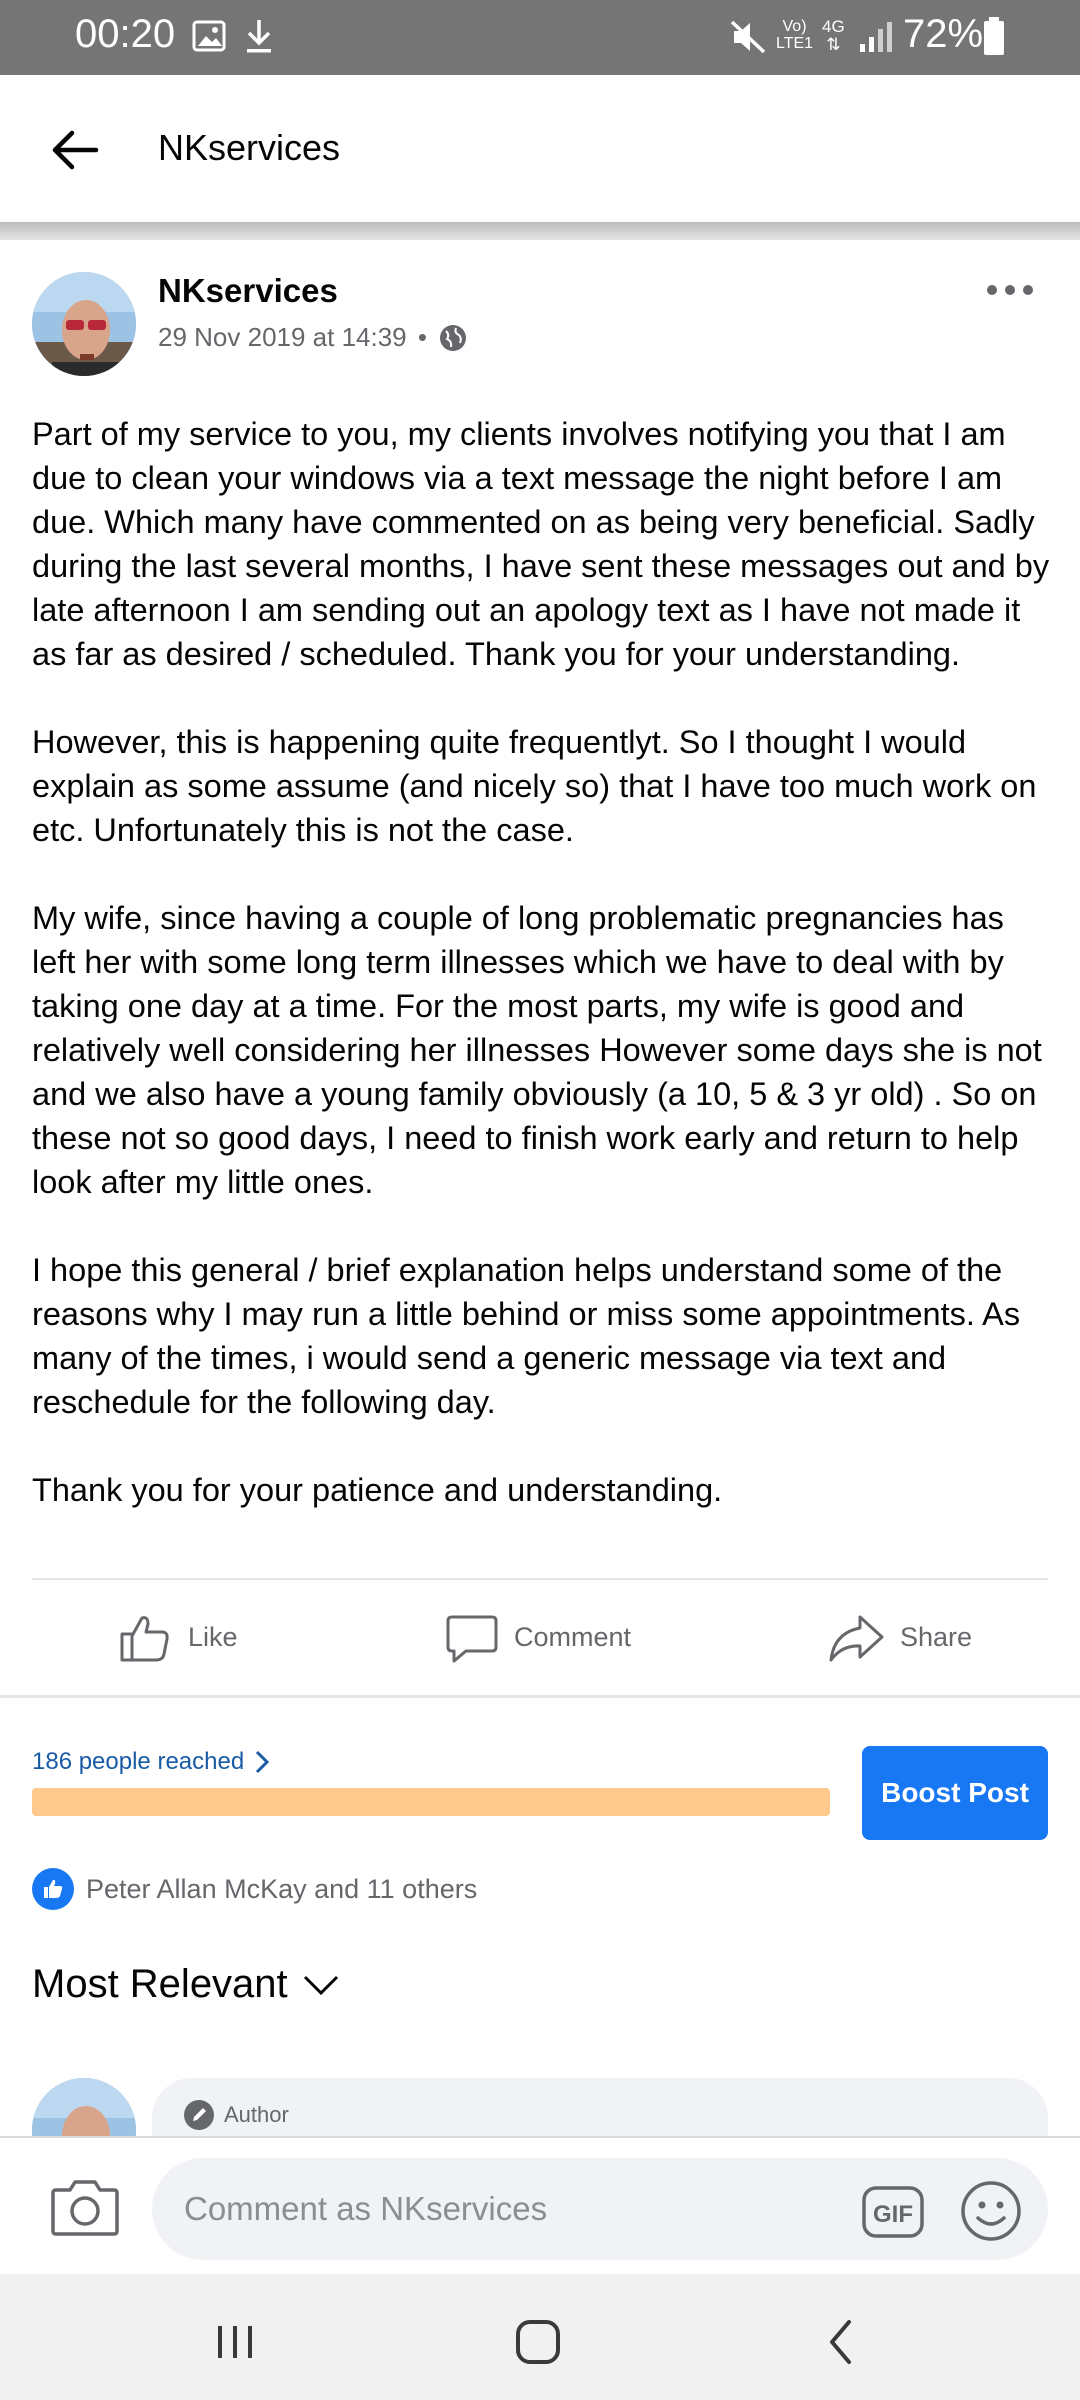  I want to click on gif-label: GIF, so click(893, 2214).